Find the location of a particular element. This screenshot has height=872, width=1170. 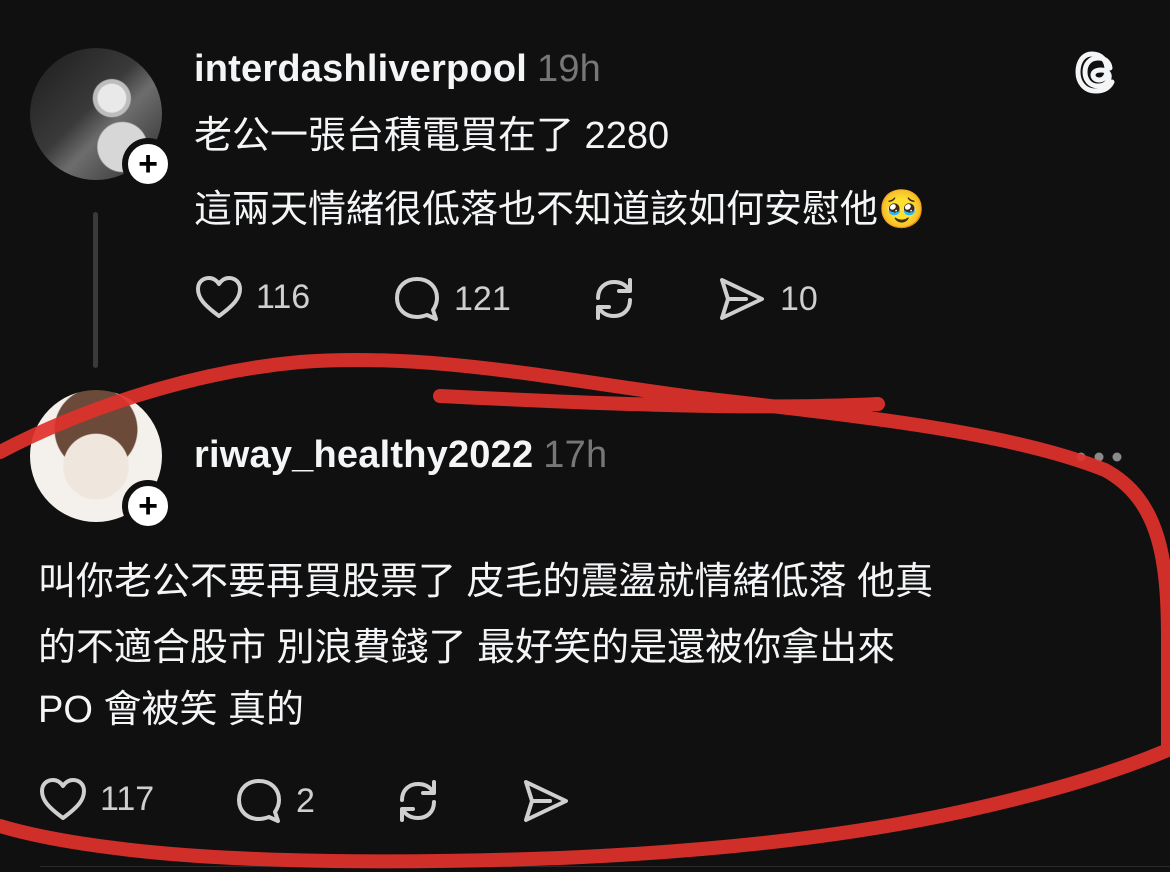

post-comment-count: 121 is located at coordinates (482, 298).